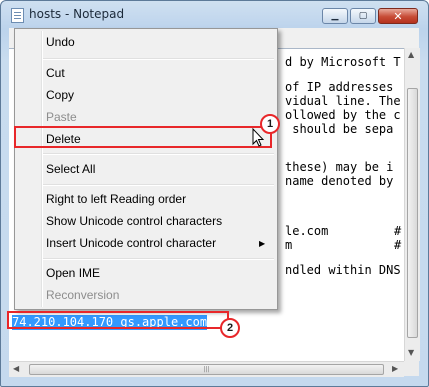 Image resolution: width=429 pixels, height=387 pixels. I want to click on code-line: ollowed by the c, so click(343, 115).